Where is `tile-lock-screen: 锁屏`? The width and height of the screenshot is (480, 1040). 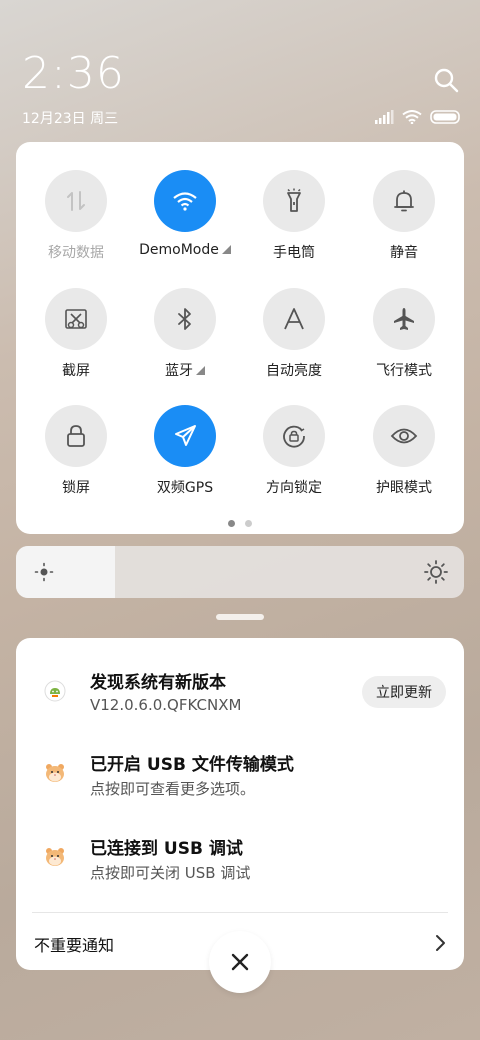
tile-lock-screen: 锁屏 is located at coordinates (76, 451).